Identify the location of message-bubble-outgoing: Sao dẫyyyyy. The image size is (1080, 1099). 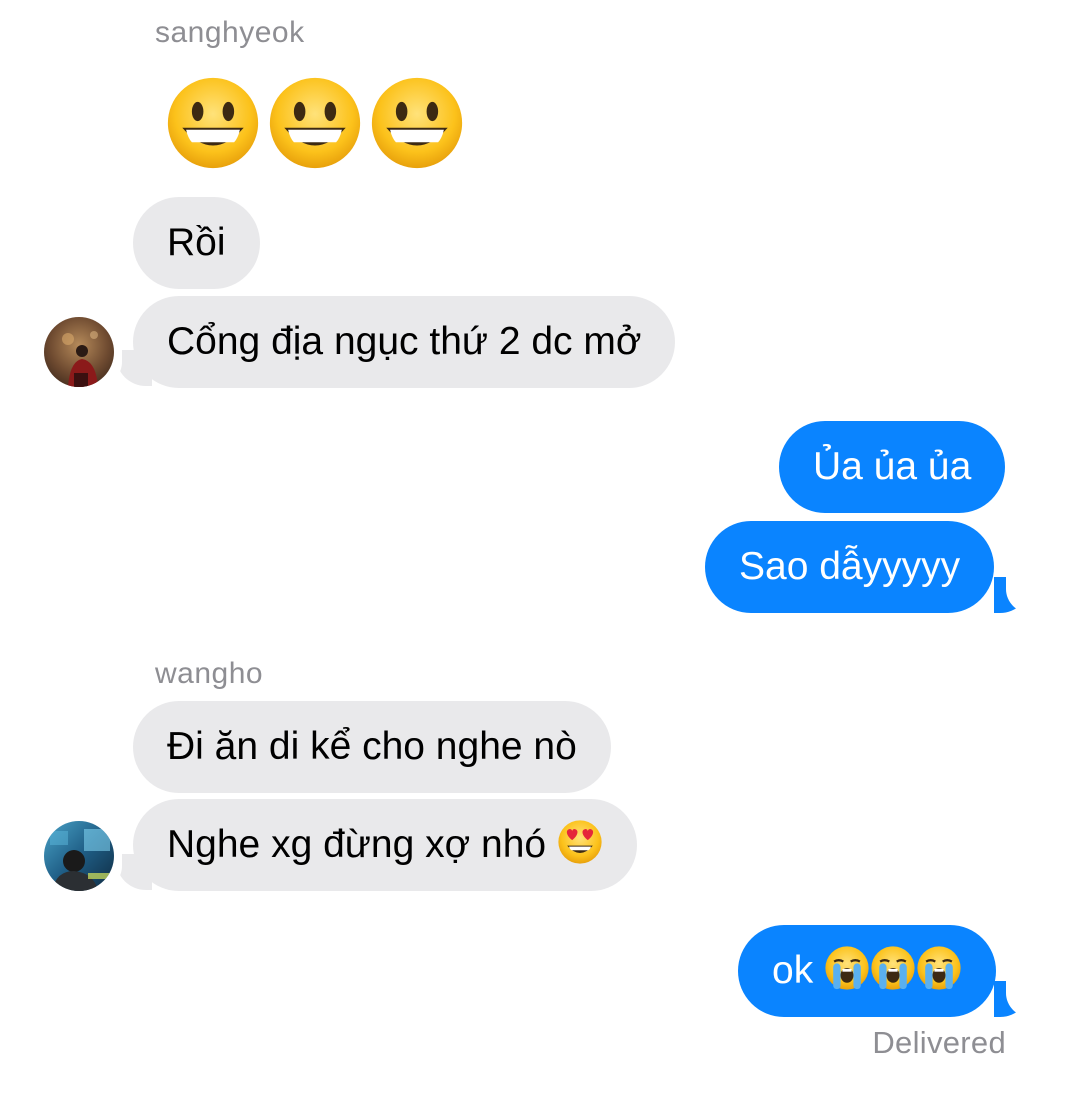
(850, 567).